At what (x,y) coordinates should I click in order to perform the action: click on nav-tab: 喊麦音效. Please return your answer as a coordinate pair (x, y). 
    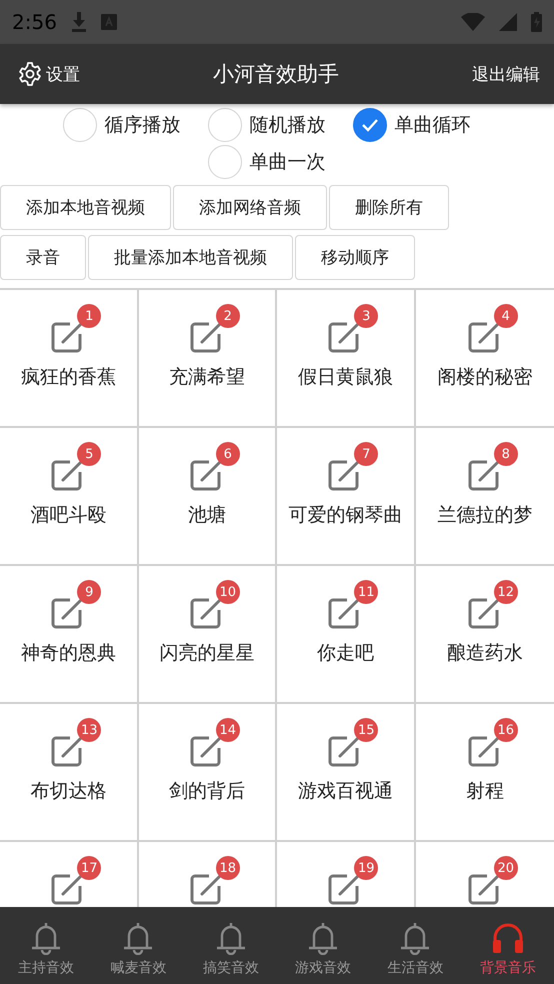
    Looking at the image, I should click on (138, 945).